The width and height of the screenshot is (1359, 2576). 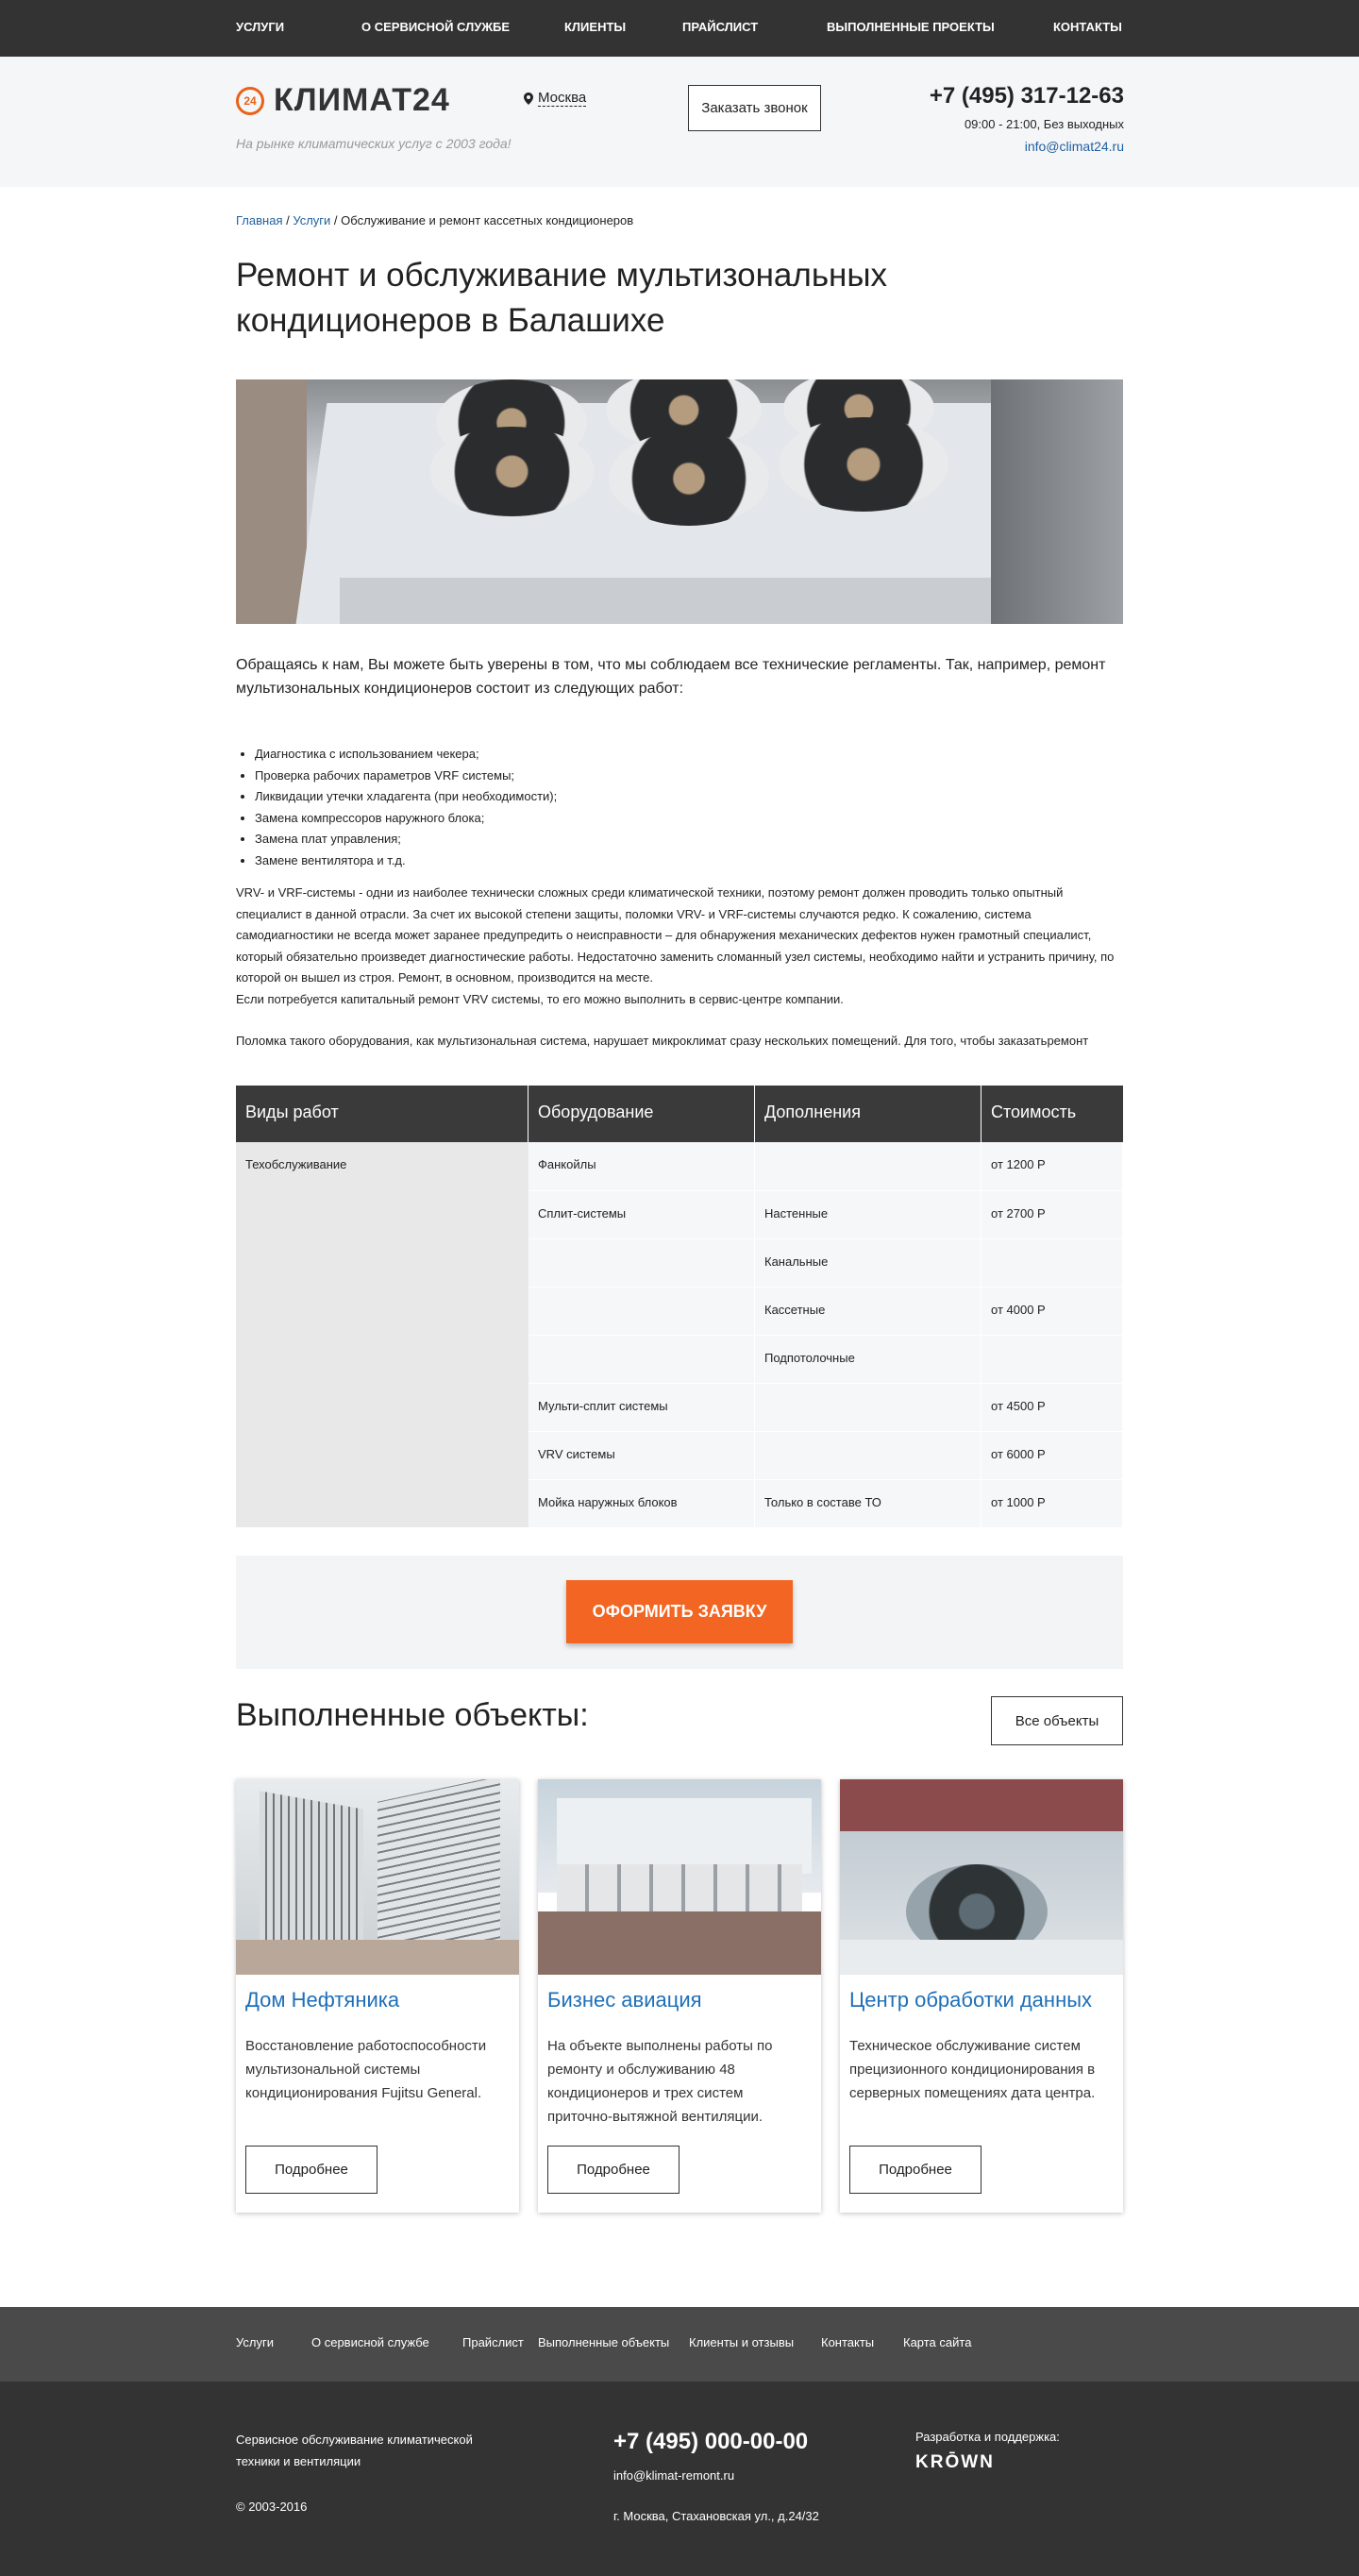 What do you see at coordinates (937, 2342) in the screenshot?
I see `footer-link-sitemap: Карта сайта` at bounding box center [937, 2342].